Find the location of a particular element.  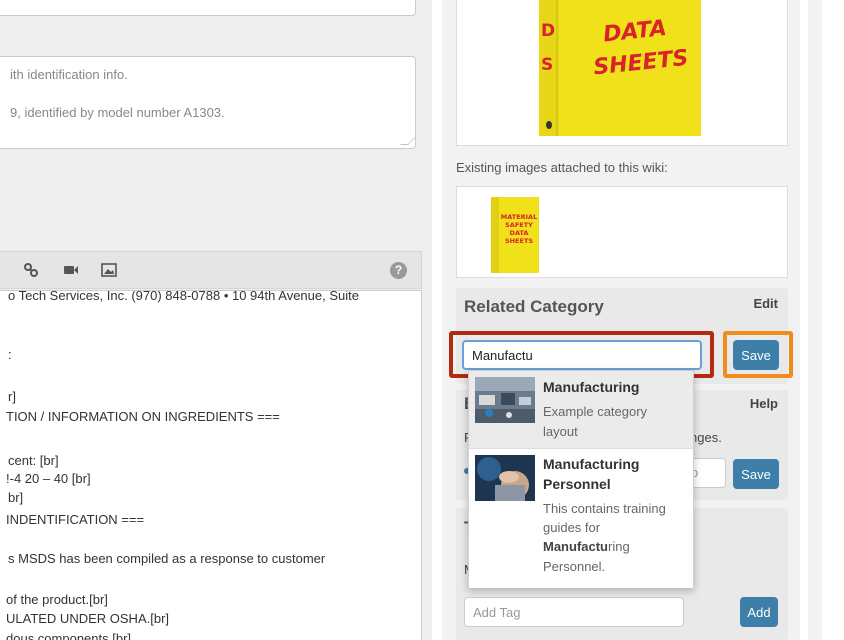

suggestion-match-rest: ring is located at coordinates (619, 546).